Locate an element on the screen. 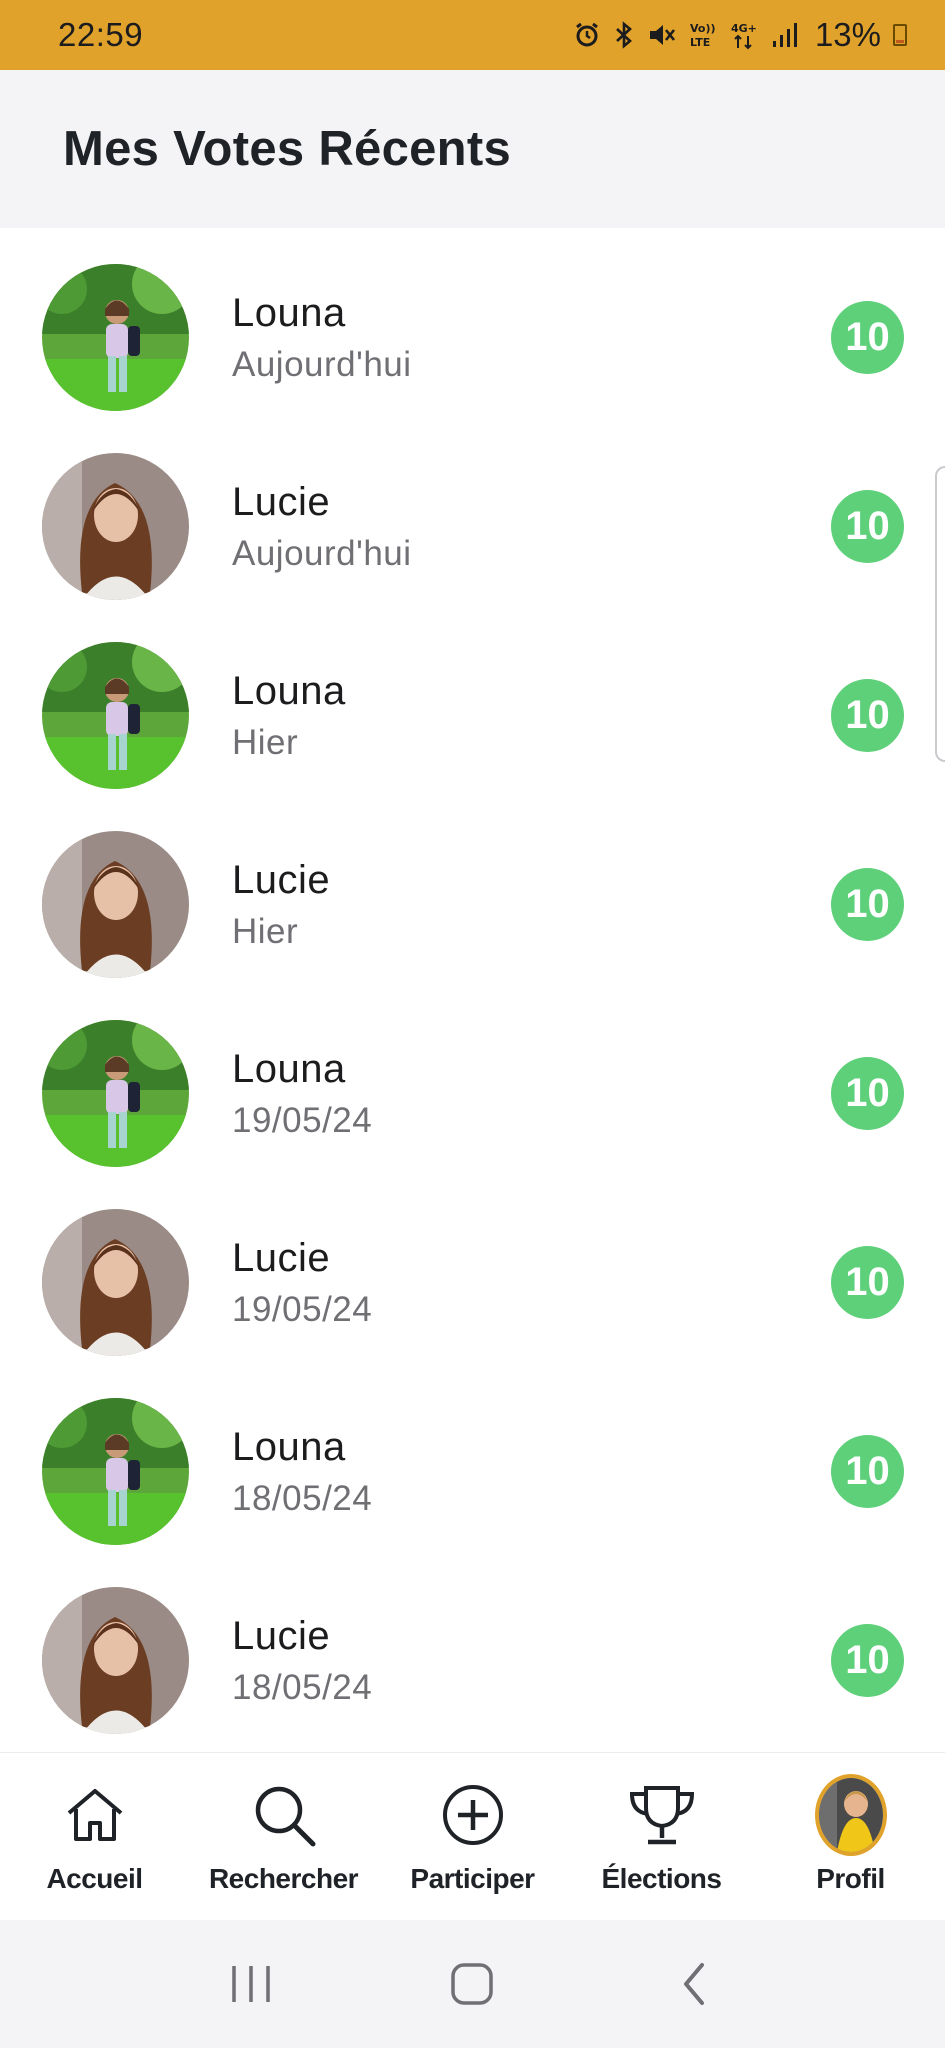 Image resolution: width=945 pixels, height=2048 pixels. vote-list-item: Louna 19/05/24 10 is located at coordinates (472, 1093).